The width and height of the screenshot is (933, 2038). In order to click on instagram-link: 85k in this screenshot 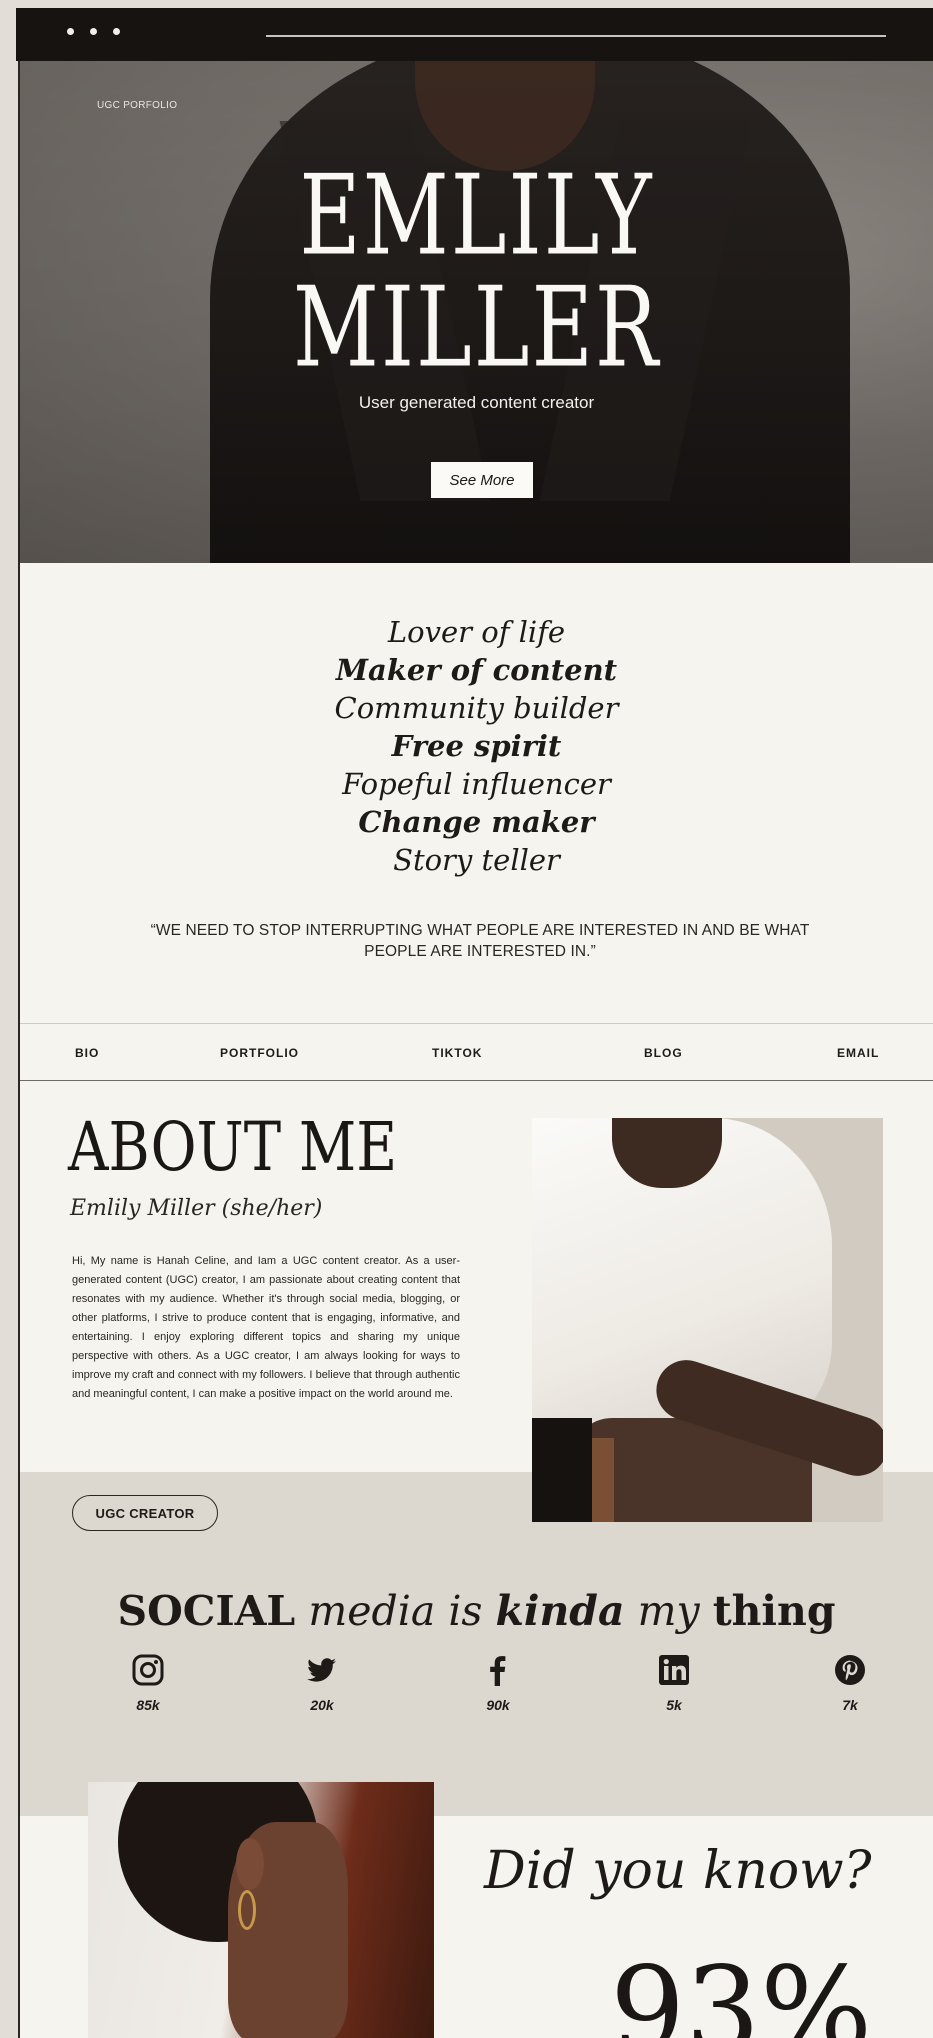, I will do `click(148, 1683)`.